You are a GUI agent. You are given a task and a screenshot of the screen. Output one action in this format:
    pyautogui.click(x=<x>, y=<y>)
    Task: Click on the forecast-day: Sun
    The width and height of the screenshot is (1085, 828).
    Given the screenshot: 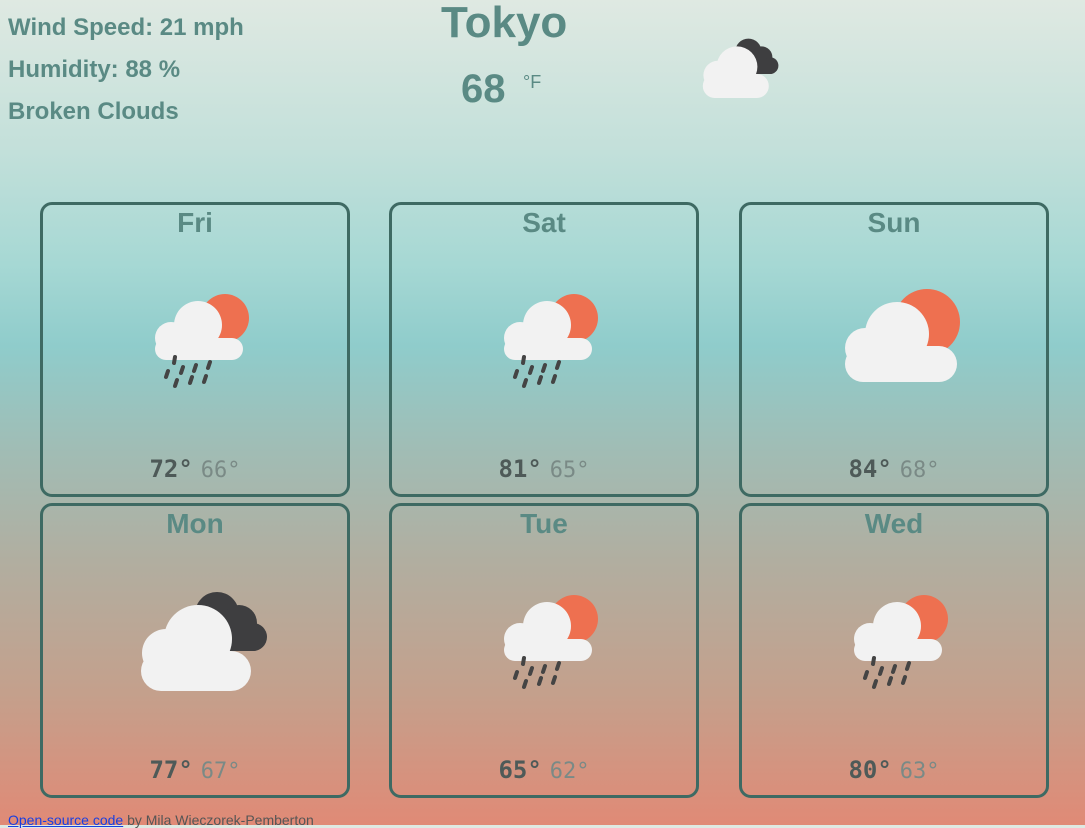 What is the action you would take?
    pyautogui.click(x=894, y=222)
    